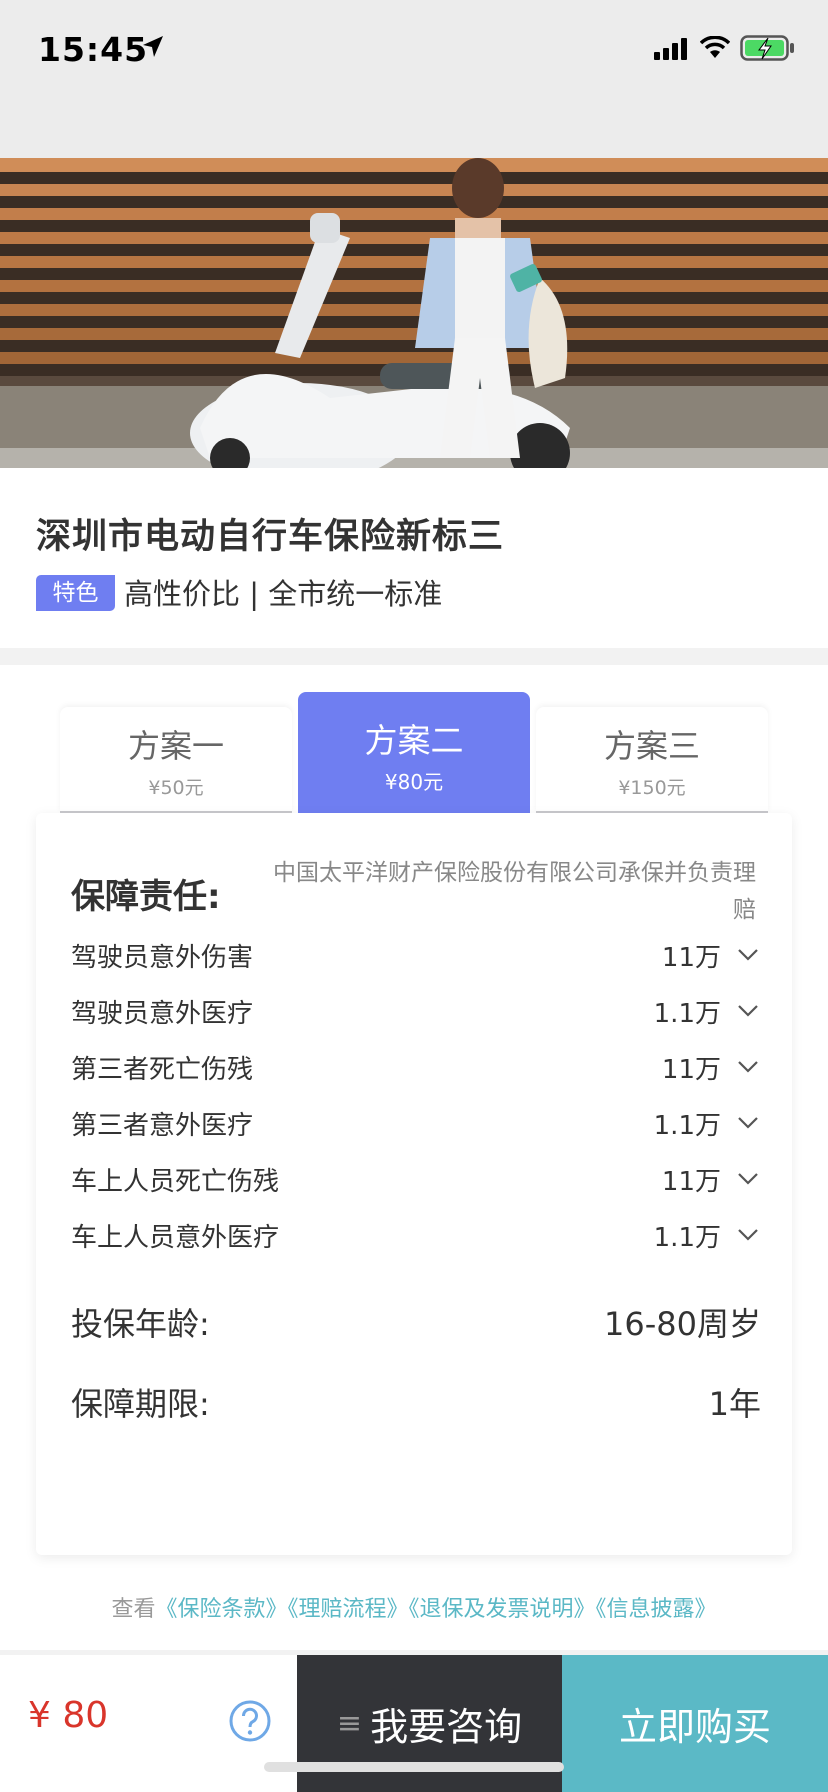 The height and width of the screenshot is (1792, 828). I want to click on link-disclosure: 《信息披露》, so click(656, 1609).